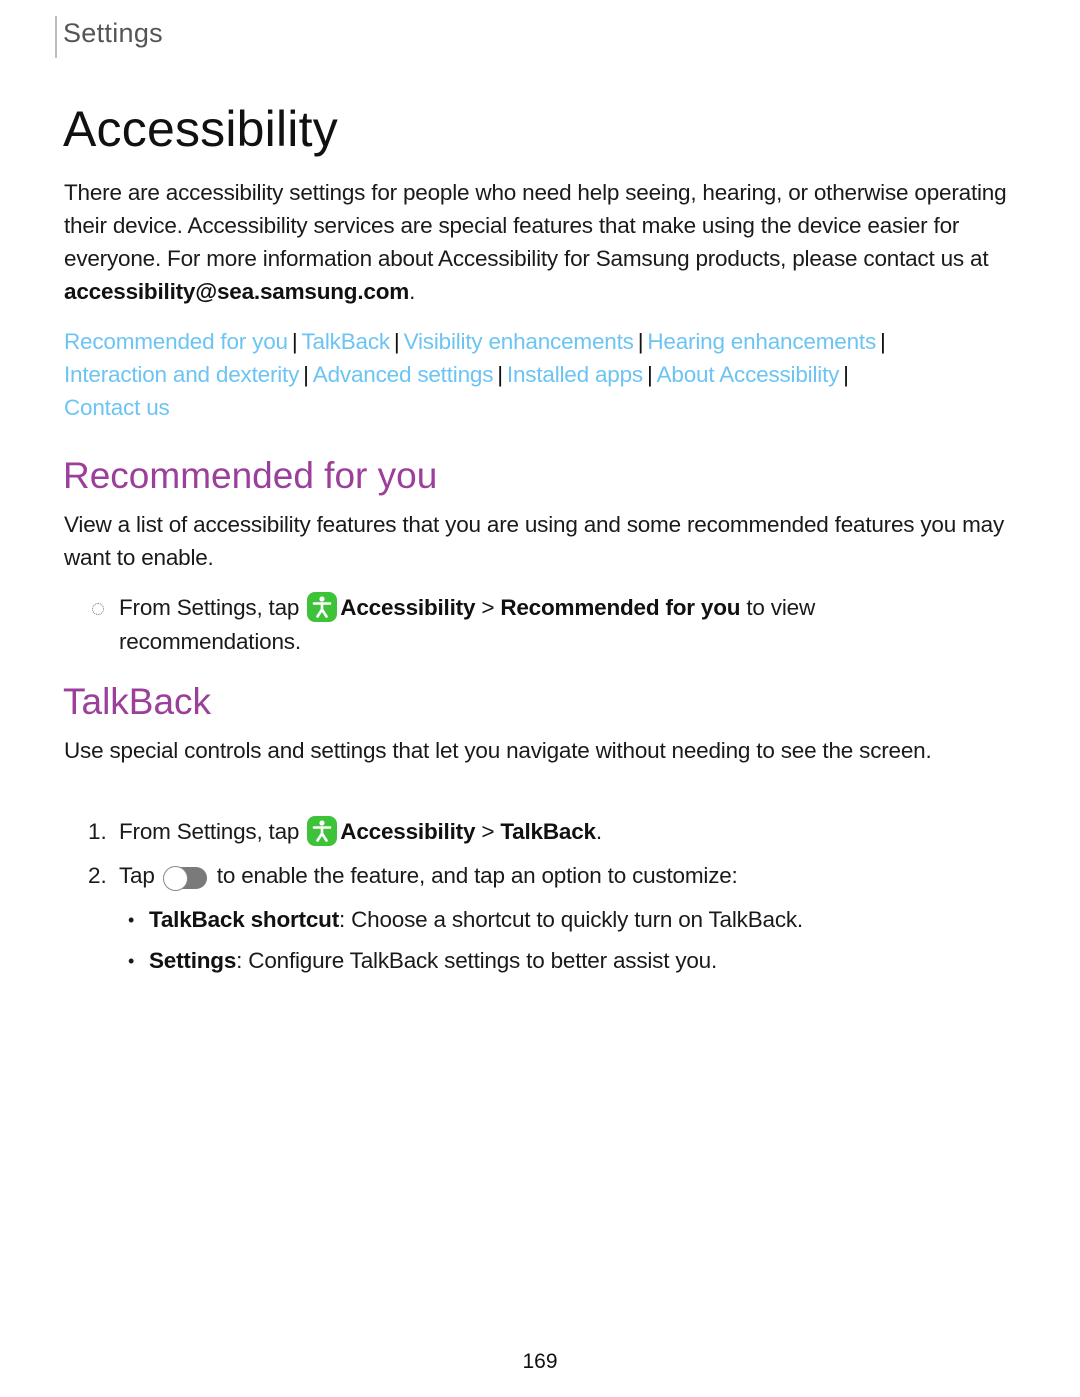 Image resolution: width=1080 pixels, height=1397 pixels. I want to click on step-number: 1., so click(97, 831).